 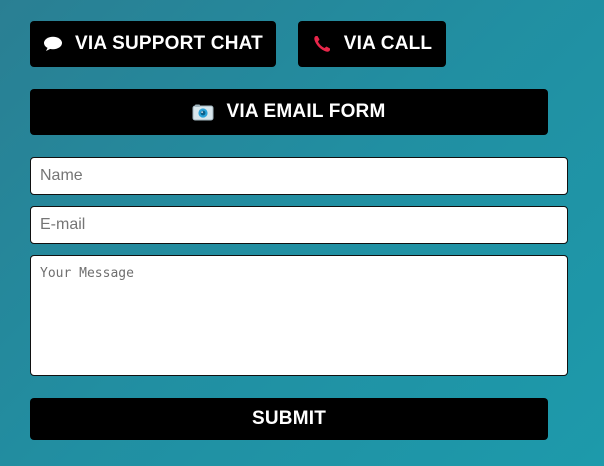 I want to click on submit-label: SUBMIT, so click(x=289, y=418).